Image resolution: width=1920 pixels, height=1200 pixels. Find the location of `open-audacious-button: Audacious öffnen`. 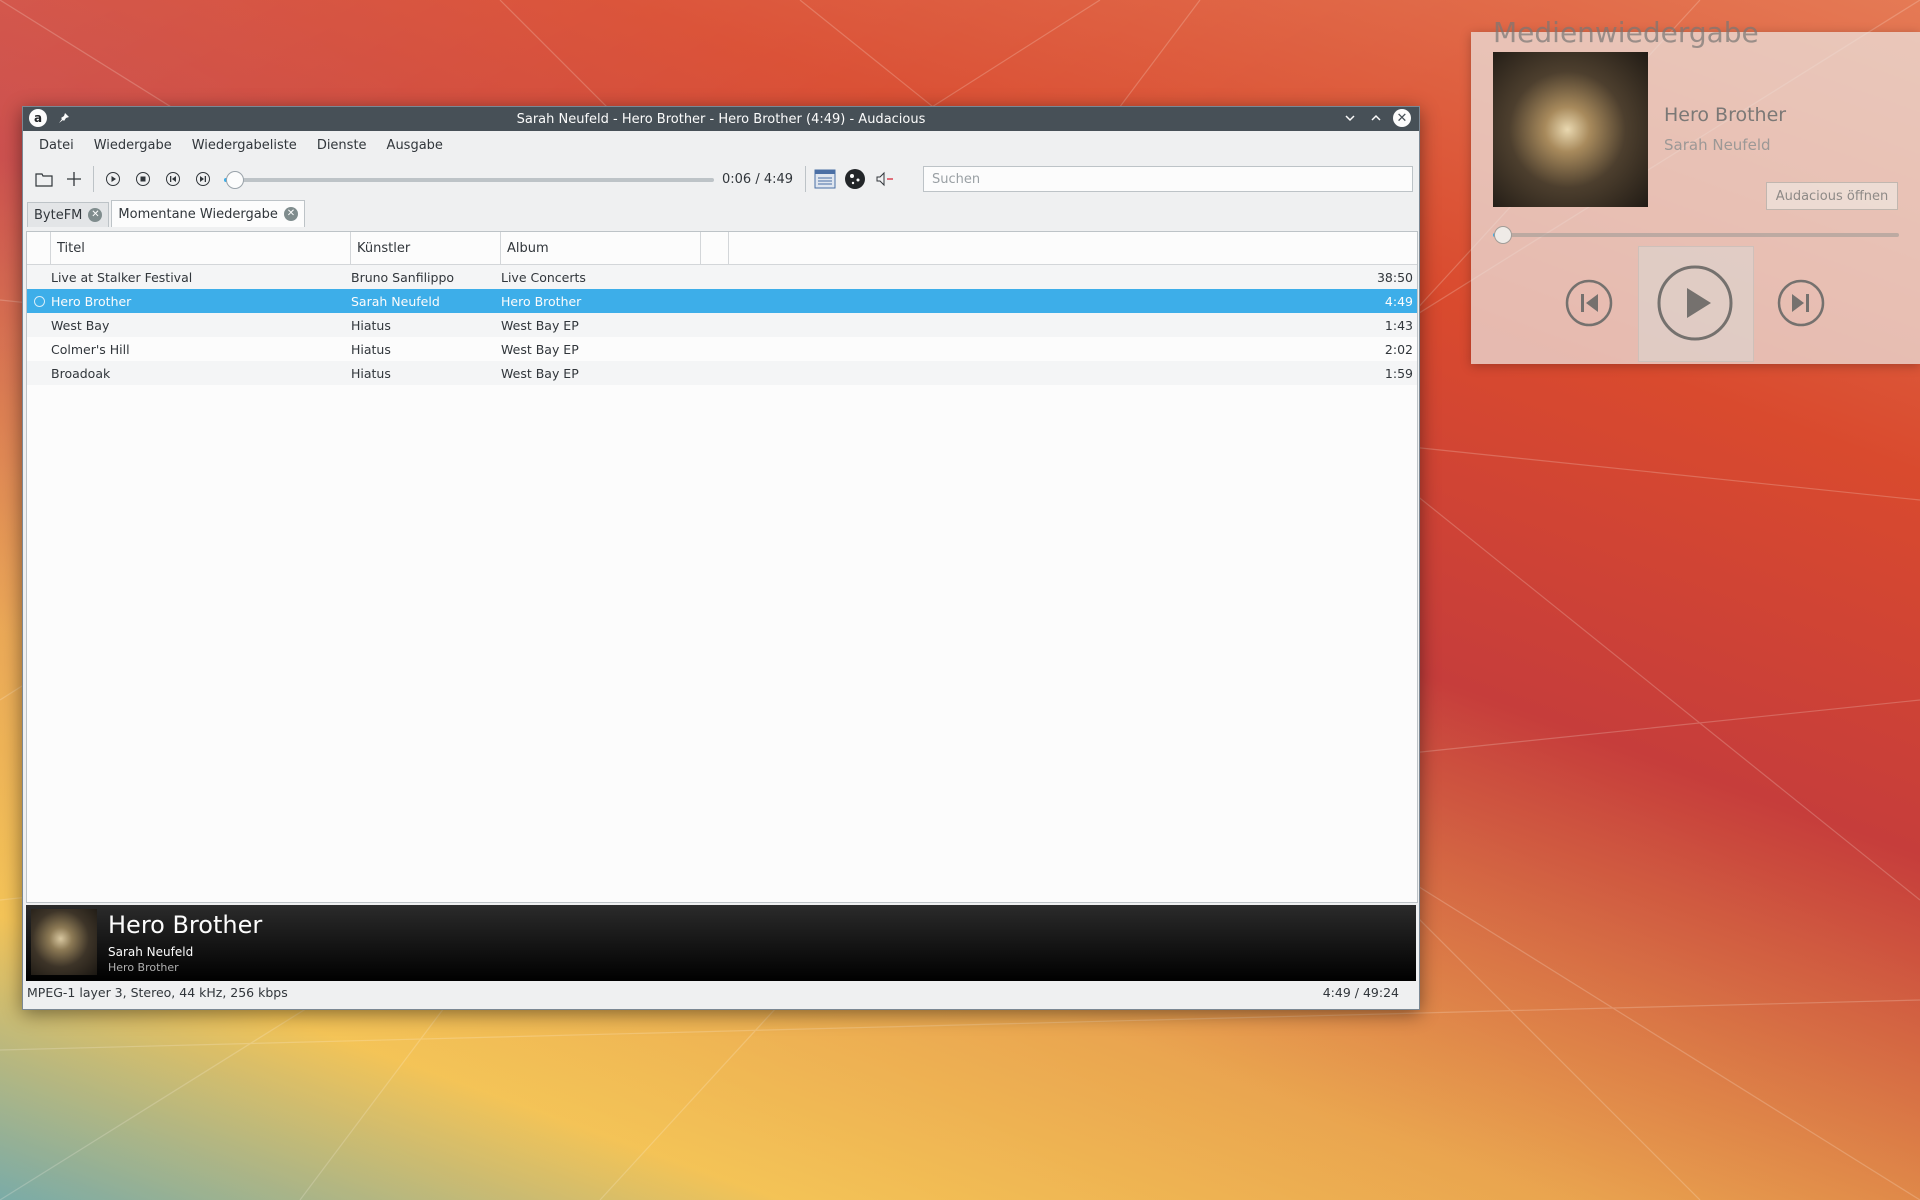

open-audacious-button: Audacious öffnen is located at coordinates (1832, 196).